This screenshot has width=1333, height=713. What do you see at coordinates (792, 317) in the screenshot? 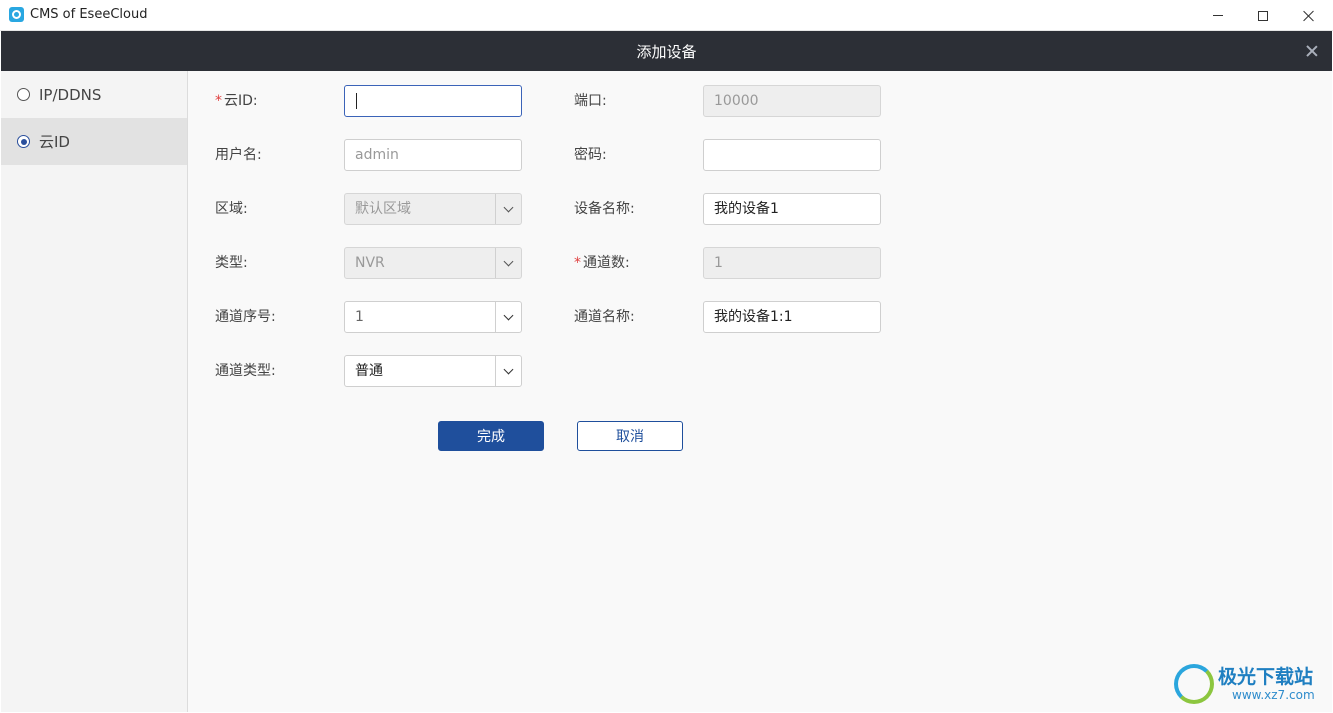
I see `channel-name-input: 我的设备1:1` at bounding box center [792, 317].